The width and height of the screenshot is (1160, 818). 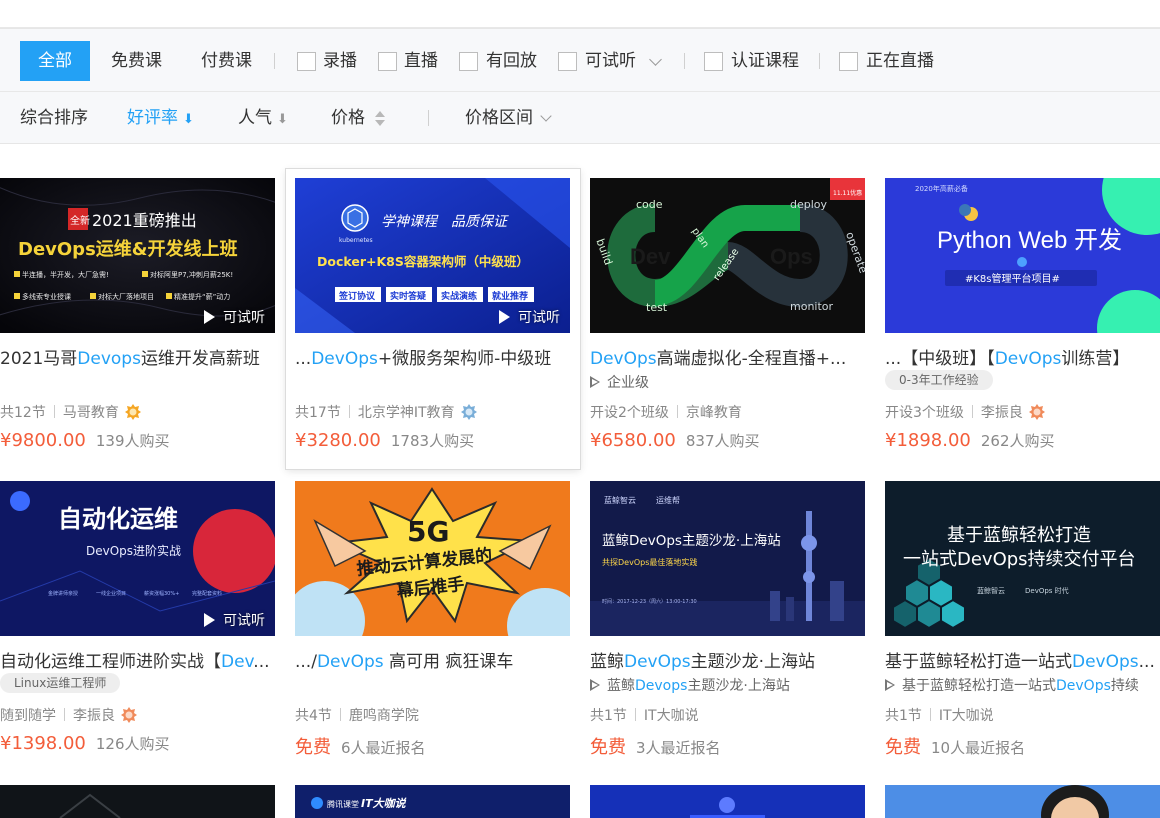 I want to click on svg-text: 就业推荐, so click(x=510, y=296).